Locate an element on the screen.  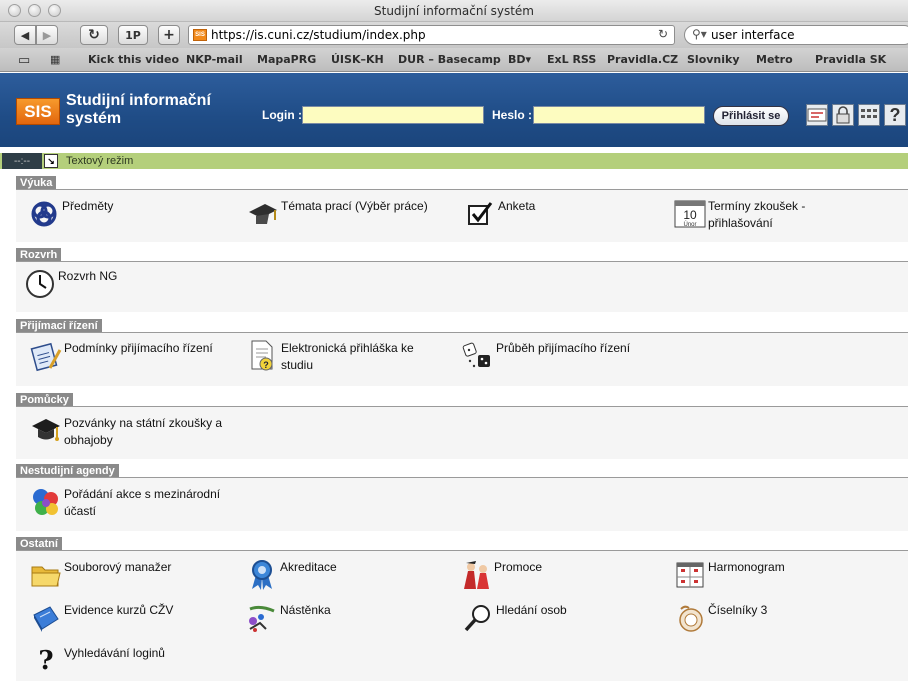
bookmarks-book-icon: ▭ is located at coordinates (24, 60).